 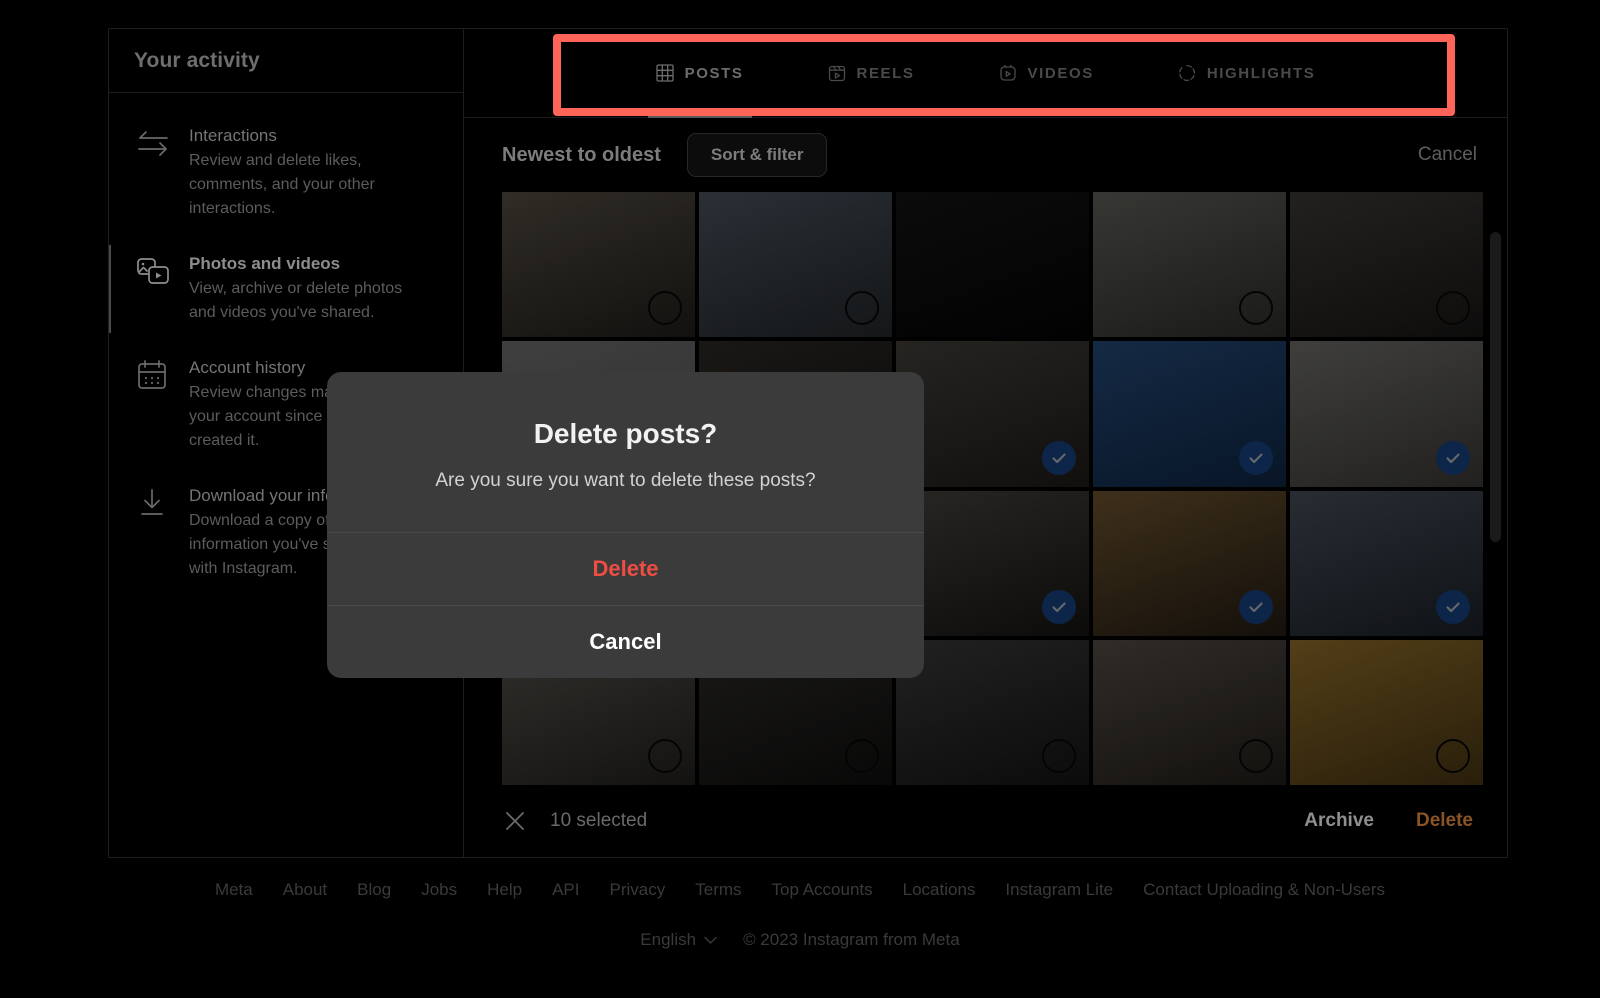 What do you see at coordinates (718, 890) in the screenshot?
I see `footer-link: Terms` at bounding box center [718, 890].